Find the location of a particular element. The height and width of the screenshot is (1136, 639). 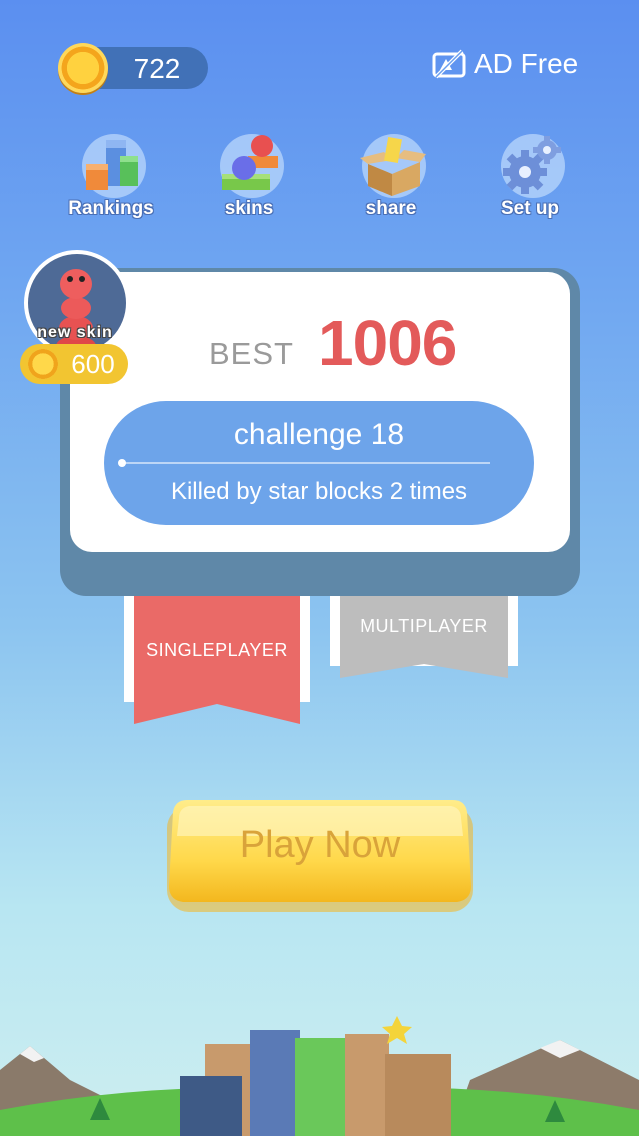

ad-free-button: AD Free is located at coordinates (505, 64).